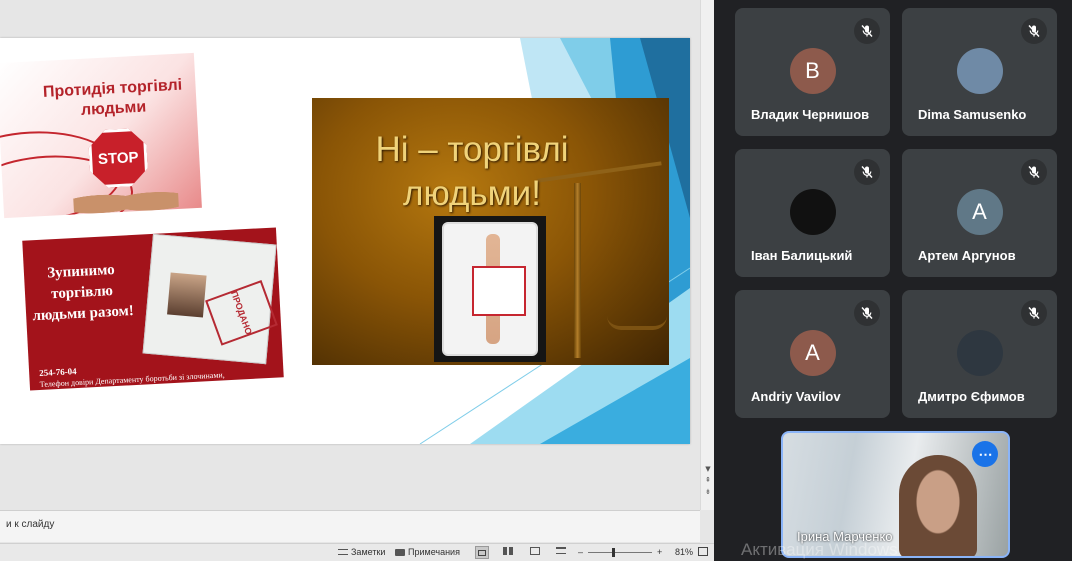 Image resolution: width=1072 pixels, height=561 pixels. I want to click on notes-label: Заметки, so click(368, 552).